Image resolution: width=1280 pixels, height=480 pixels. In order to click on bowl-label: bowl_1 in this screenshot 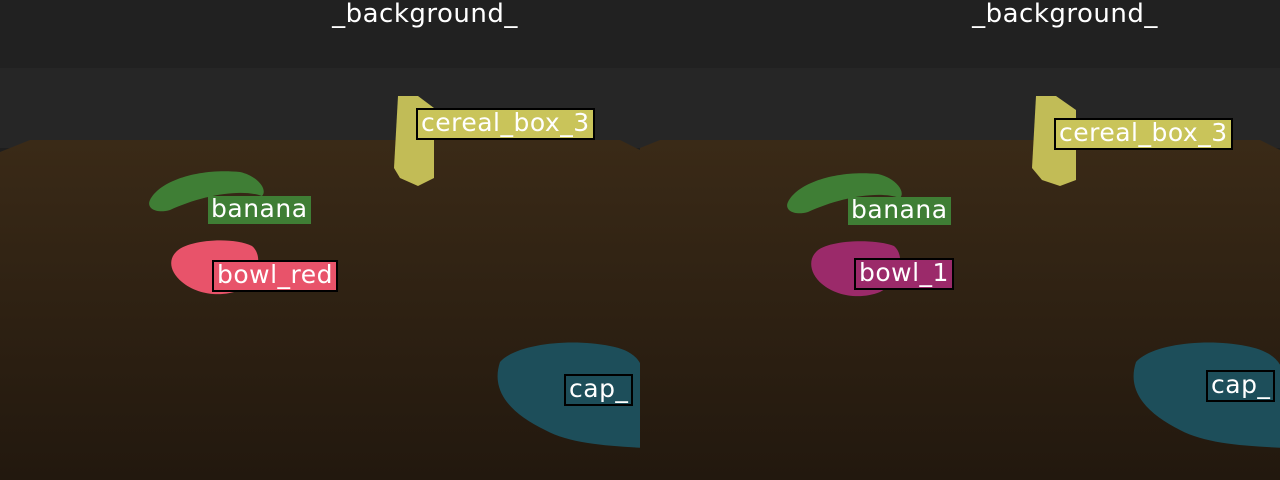, I will do `click(904, 274)`.